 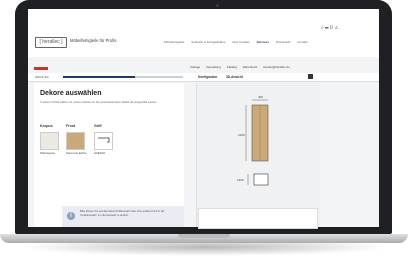 What do you see at coordinates (241, 135) in the screenshot?
I see `dim-height-label: 2100` at bounding box center [241, 135].